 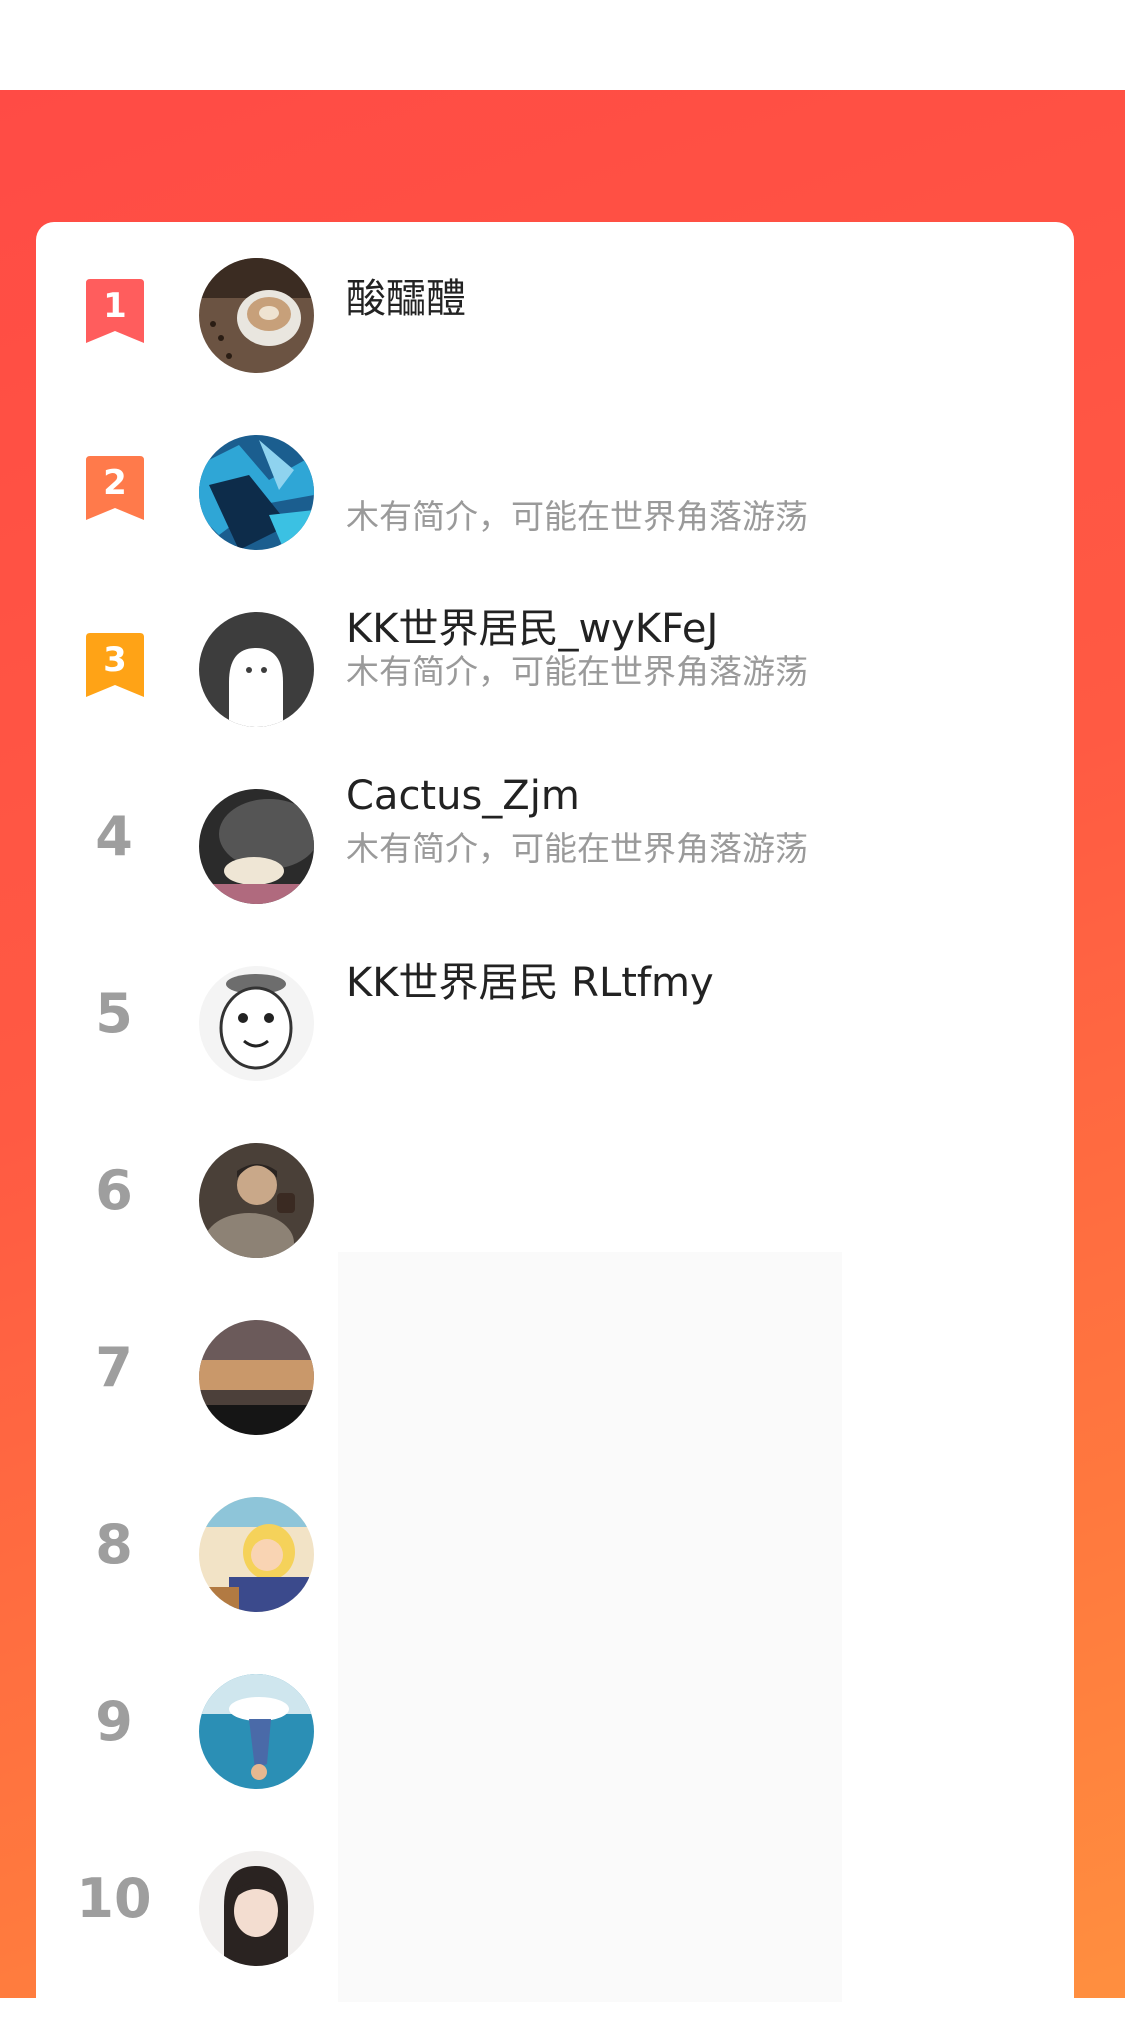 What do you see at coordinates (114, 1013) in the screenshot?
I see `rank-number: 5` at bounding box center [114, 1013].